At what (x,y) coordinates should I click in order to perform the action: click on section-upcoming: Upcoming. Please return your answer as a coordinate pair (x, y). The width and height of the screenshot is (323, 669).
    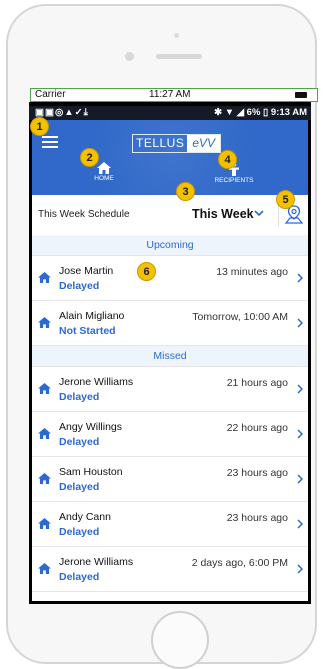
    Looking at the image, I should click on (170, 245).